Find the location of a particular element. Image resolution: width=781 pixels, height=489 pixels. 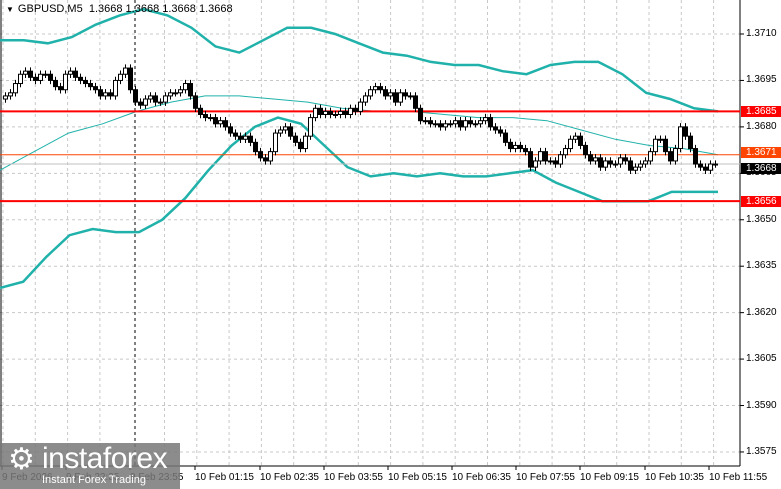

y-tick-label: 1.3605 is located at coordinates (761, 359).